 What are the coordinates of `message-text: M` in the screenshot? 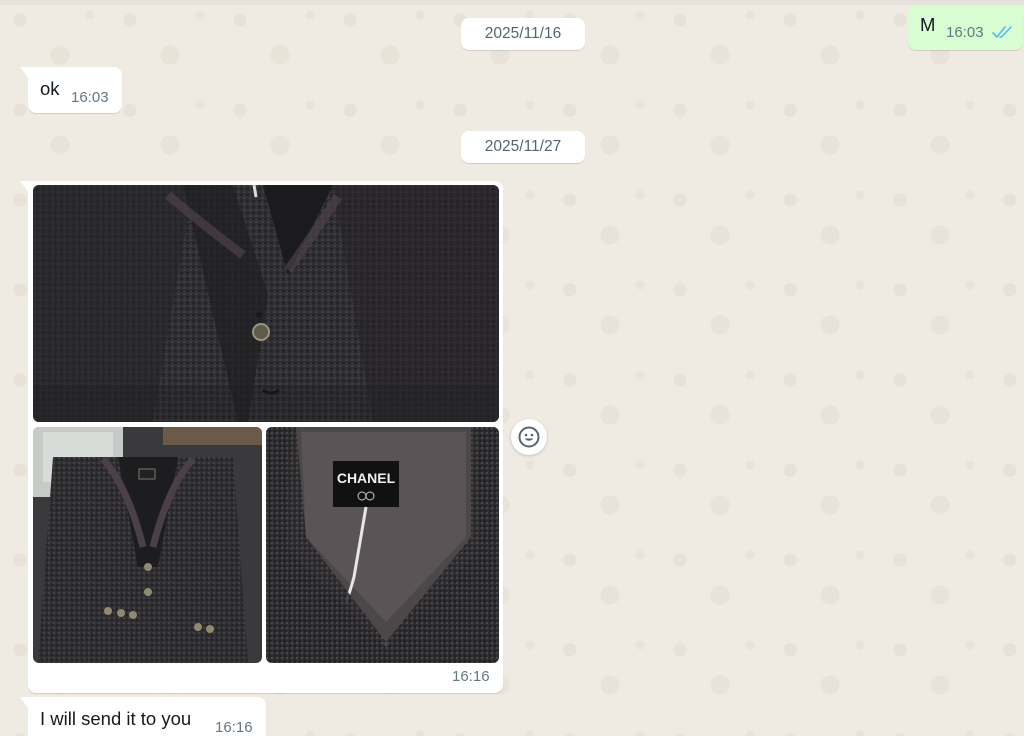 It's located at (928, 24).